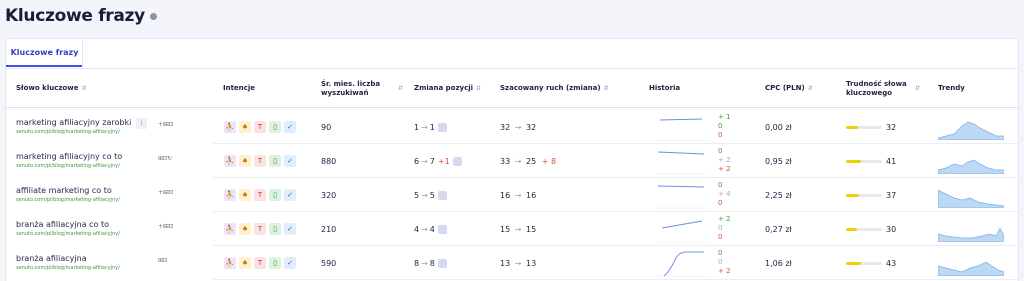  I want to click on col-cpc: CPC (PLN) ⇵, so click(789, 88).